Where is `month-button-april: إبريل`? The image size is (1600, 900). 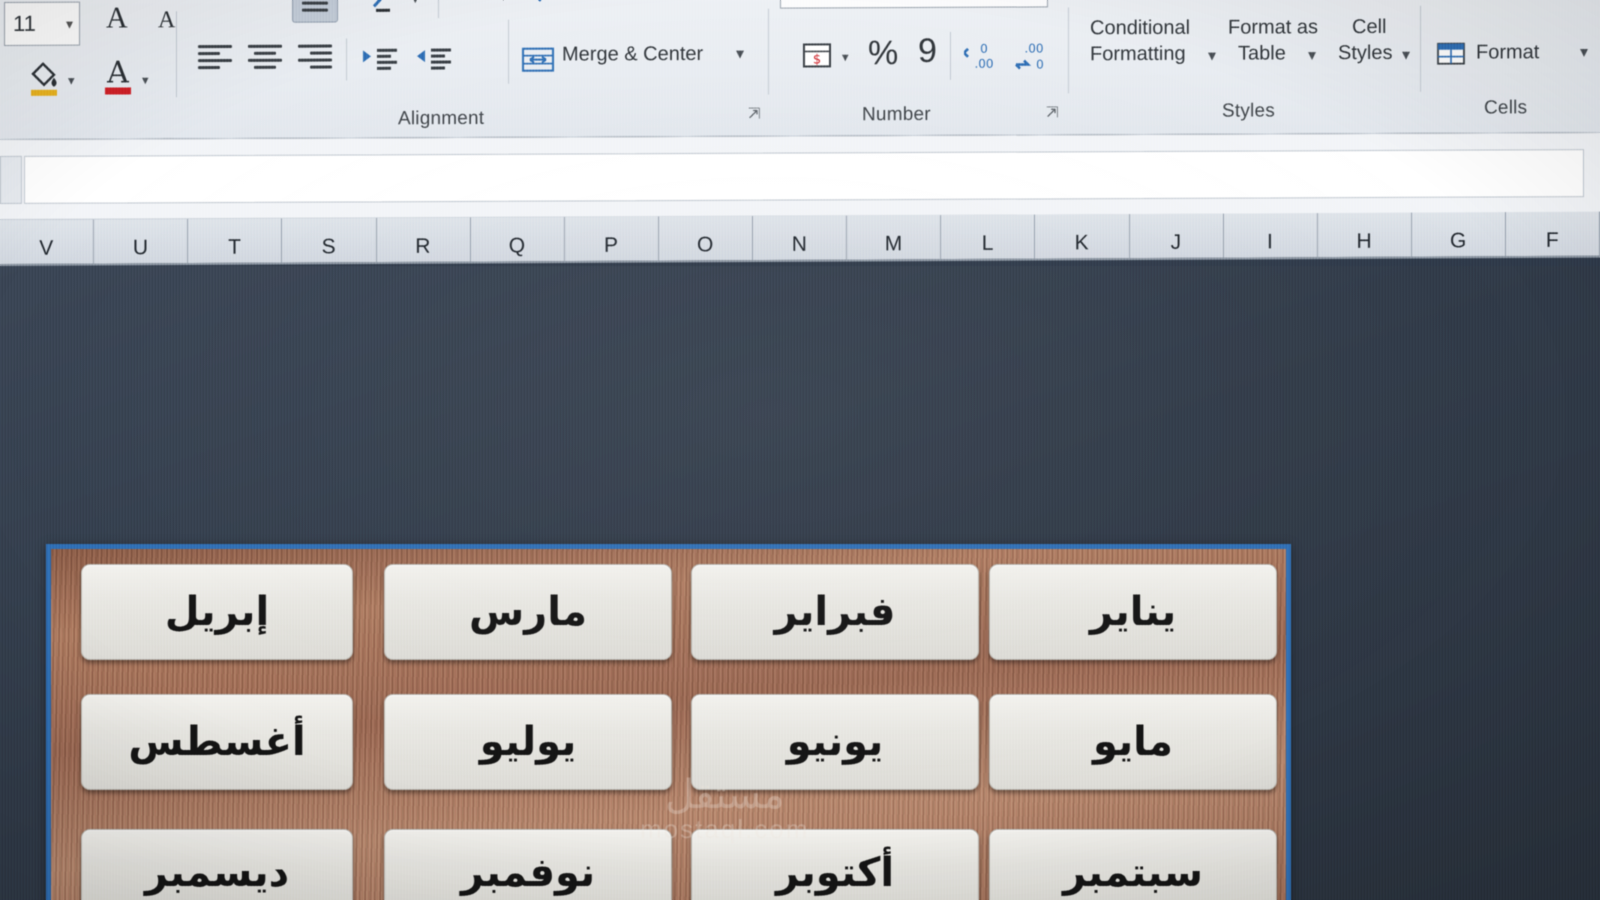 month-button-april: إبريل is located at coordinates (217, 612).